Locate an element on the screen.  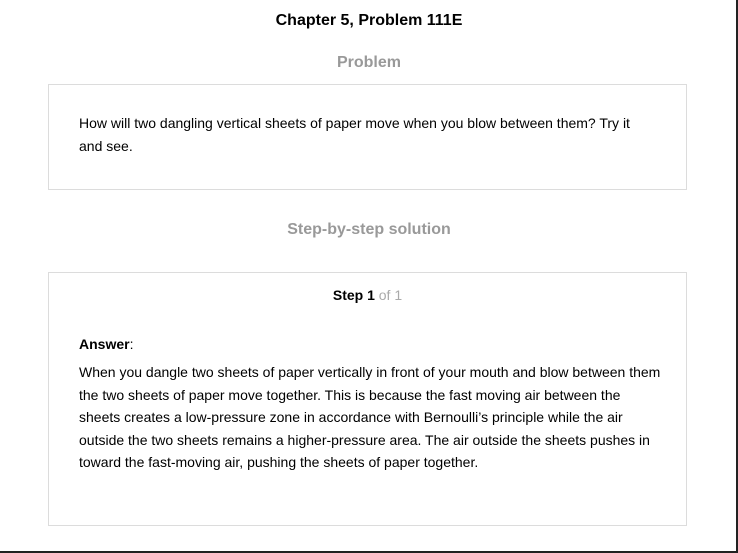
answer-label-text: Answer is located at coordinates (104, 344).